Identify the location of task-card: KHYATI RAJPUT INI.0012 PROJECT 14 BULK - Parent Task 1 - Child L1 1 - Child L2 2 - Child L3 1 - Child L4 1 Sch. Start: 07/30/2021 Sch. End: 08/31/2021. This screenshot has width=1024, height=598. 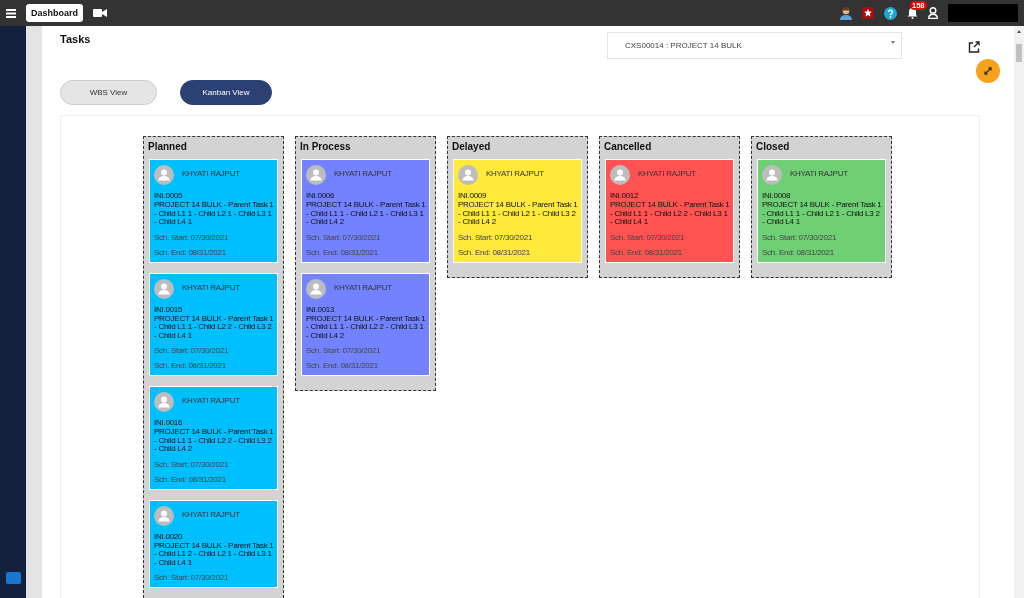
(669, 211).